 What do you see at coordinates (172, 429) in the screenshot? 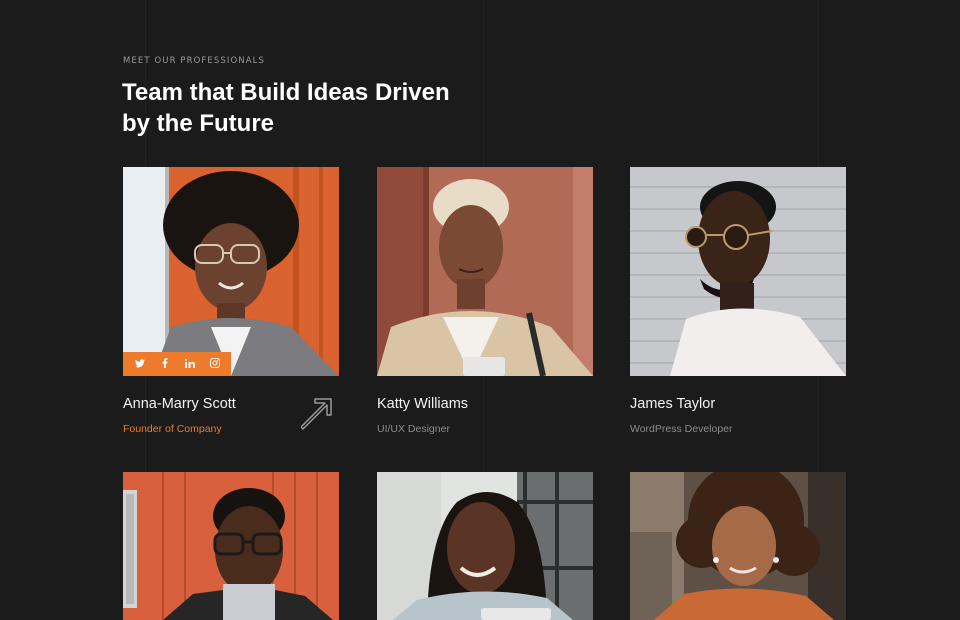
I see `team-member-role: Founder of Company` at bounding box center [172, 429].